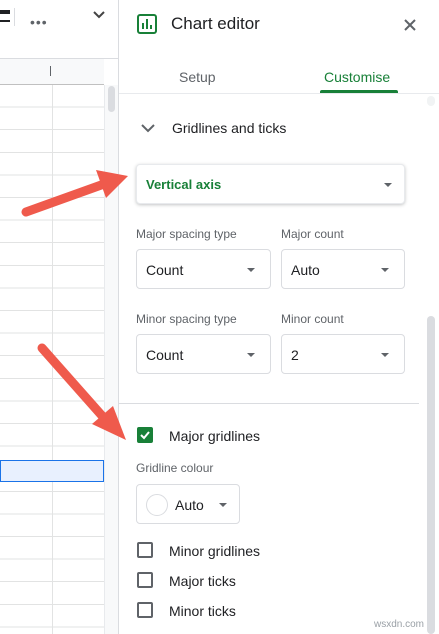 The image size is (439, 634). I want to click on major-count-select: Auto, so click(343, 269).